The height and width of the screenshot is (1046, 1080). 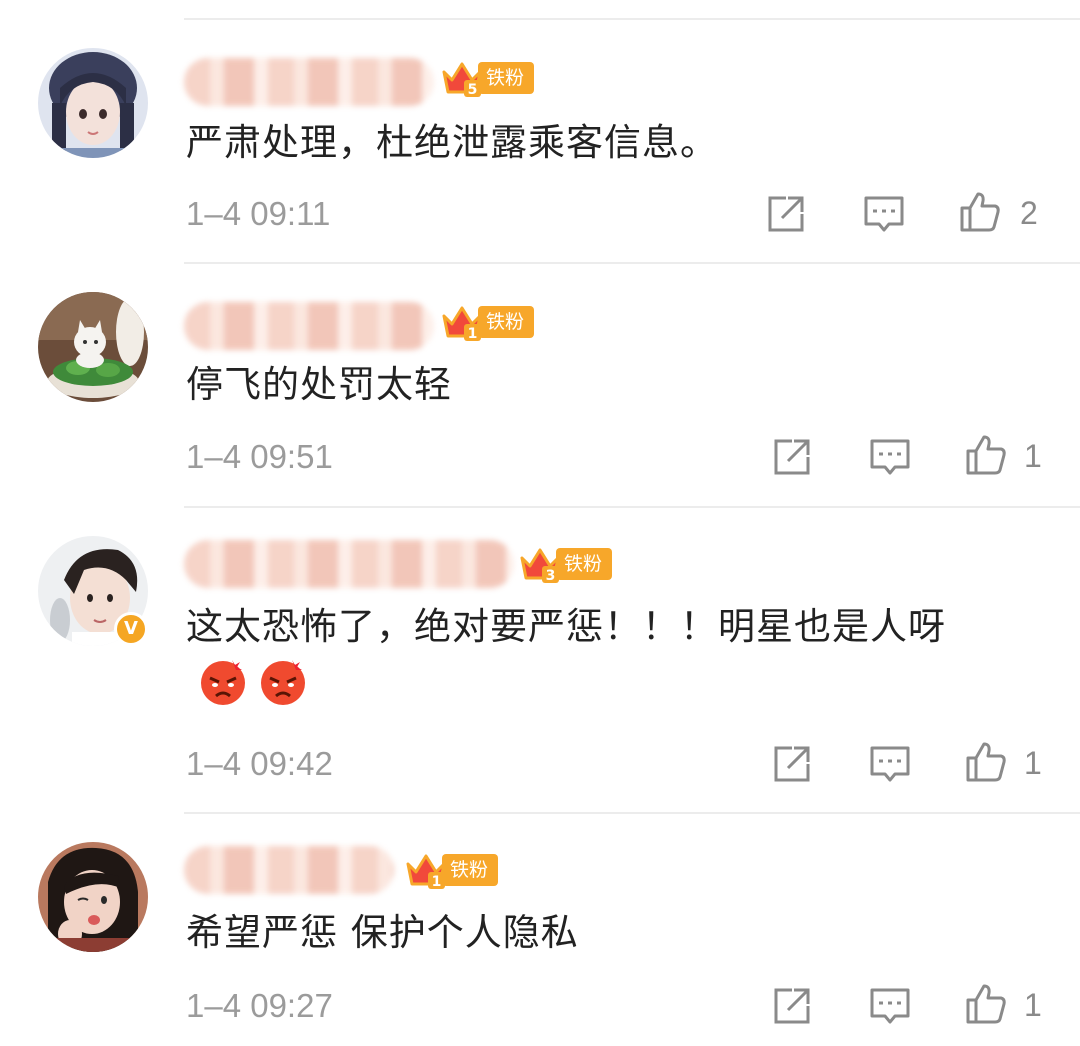 What do you see at coordinates (259, 1005) in the screenshot?
I see `comment-time: 1–4 09:27` at bounding box center [259, 1005].